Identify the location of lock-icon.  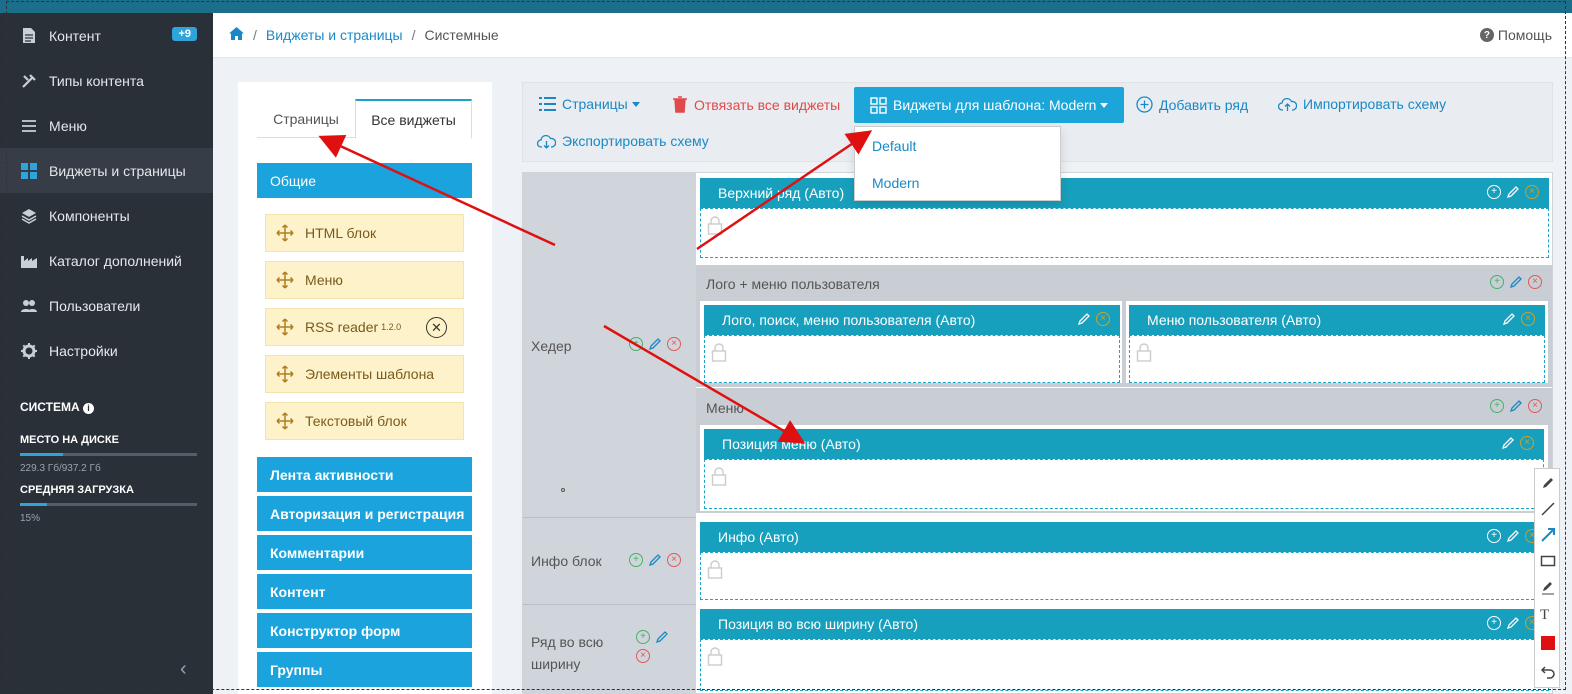
(719, 352).